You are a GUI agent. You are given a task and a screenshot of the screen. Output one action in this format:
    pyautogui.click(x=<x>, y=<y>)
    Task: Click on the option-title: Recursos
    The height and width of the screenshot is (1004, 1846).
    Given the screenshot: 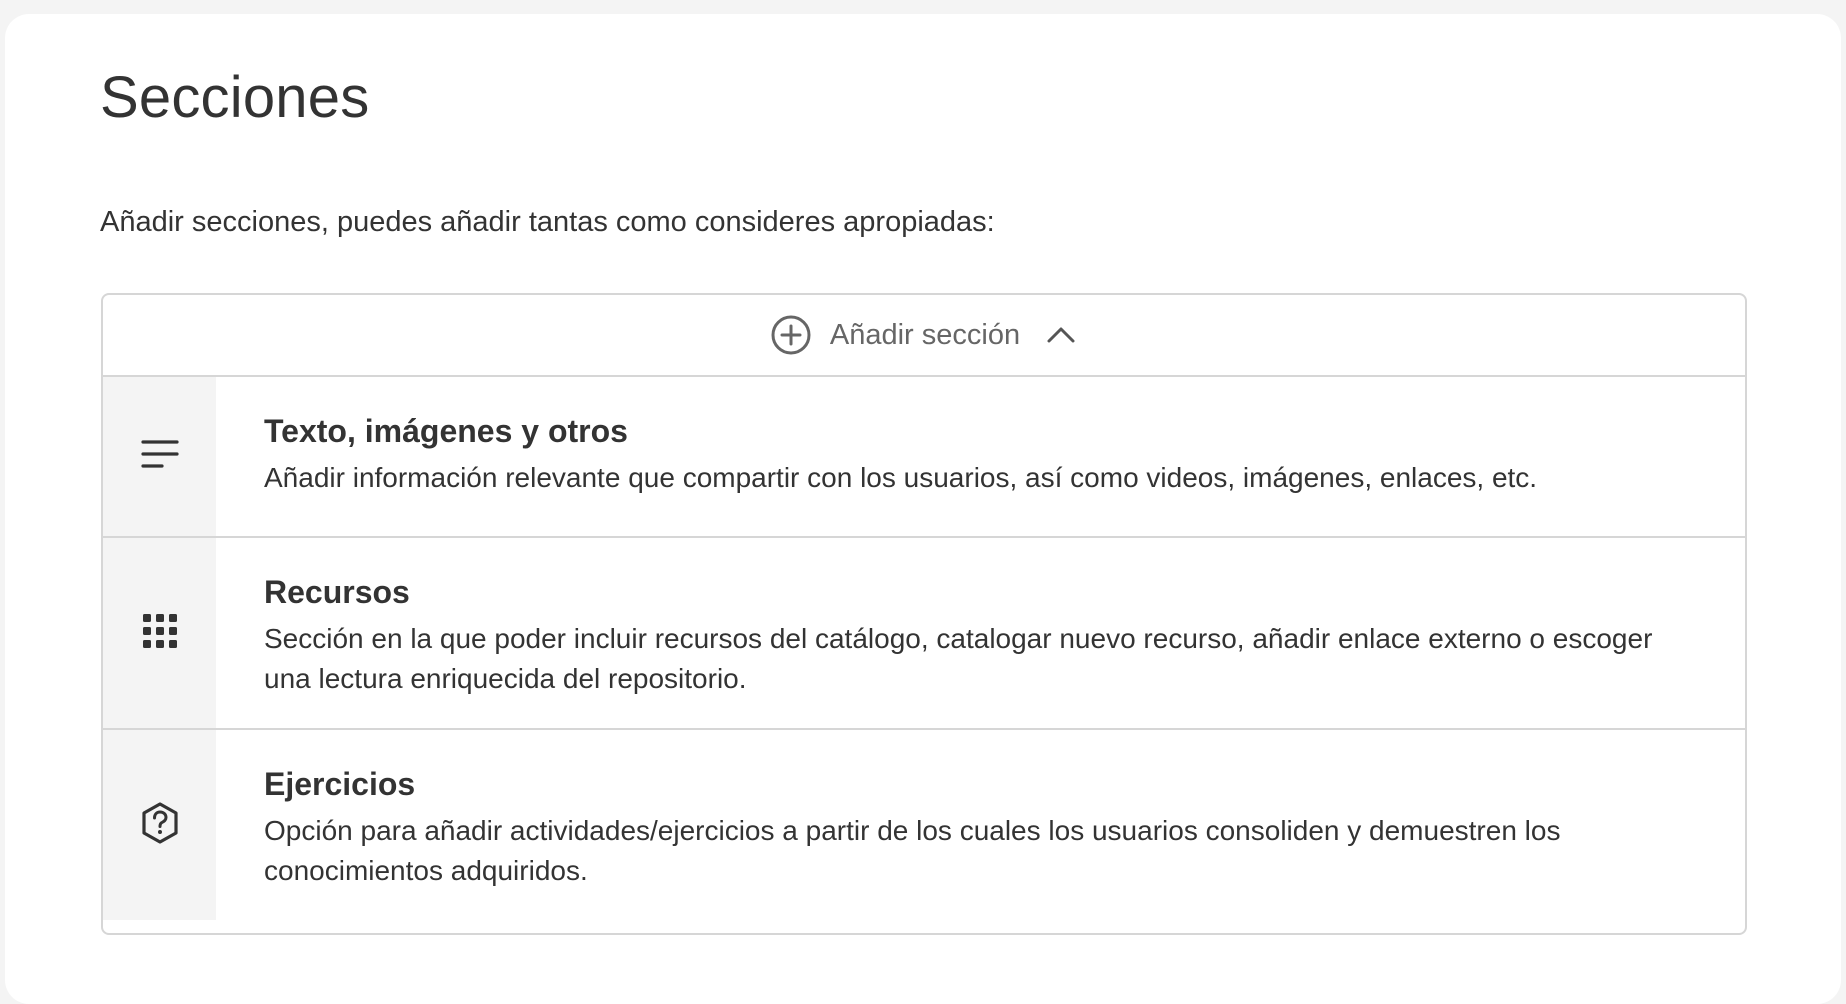 What is the action you would take?
    pyautogui.click(x=337, y=592)
    